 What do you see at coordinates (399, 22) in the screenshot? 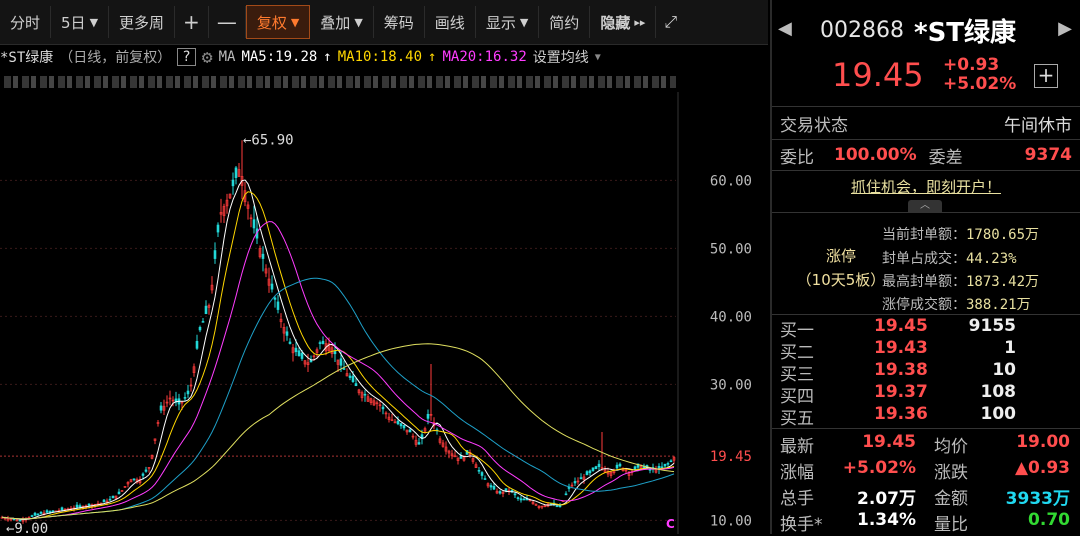
I see `chips-button: 筹码` at bounding box center [399, 22].